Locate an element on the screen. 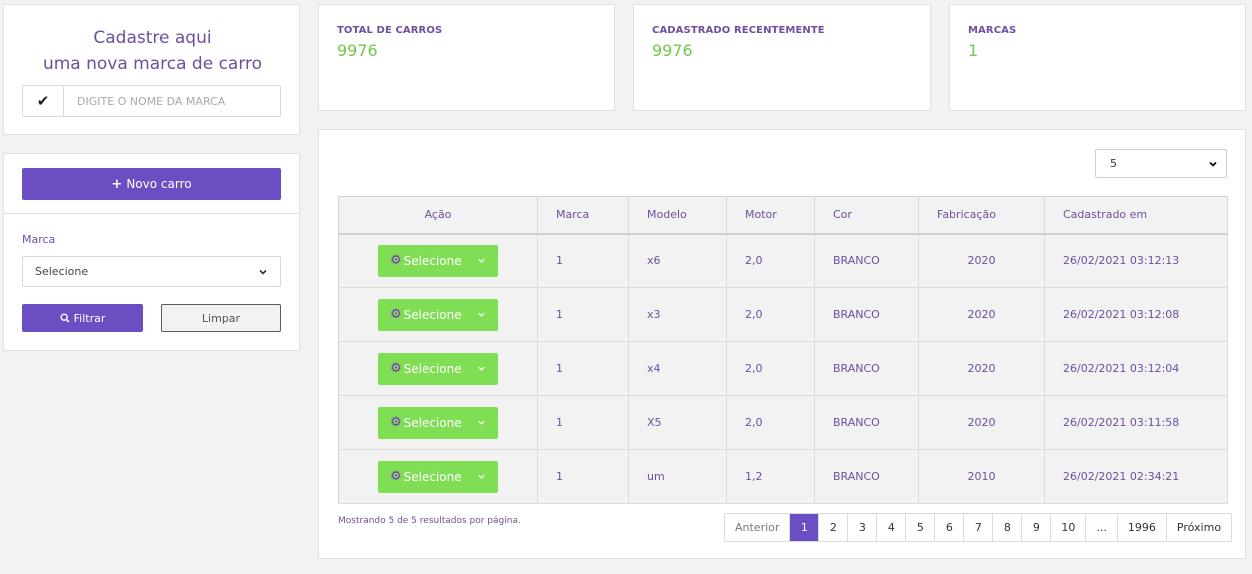 This screenshot has height=574, width=1252. pagination-page: 9 is located at coordinates (1037, 527).